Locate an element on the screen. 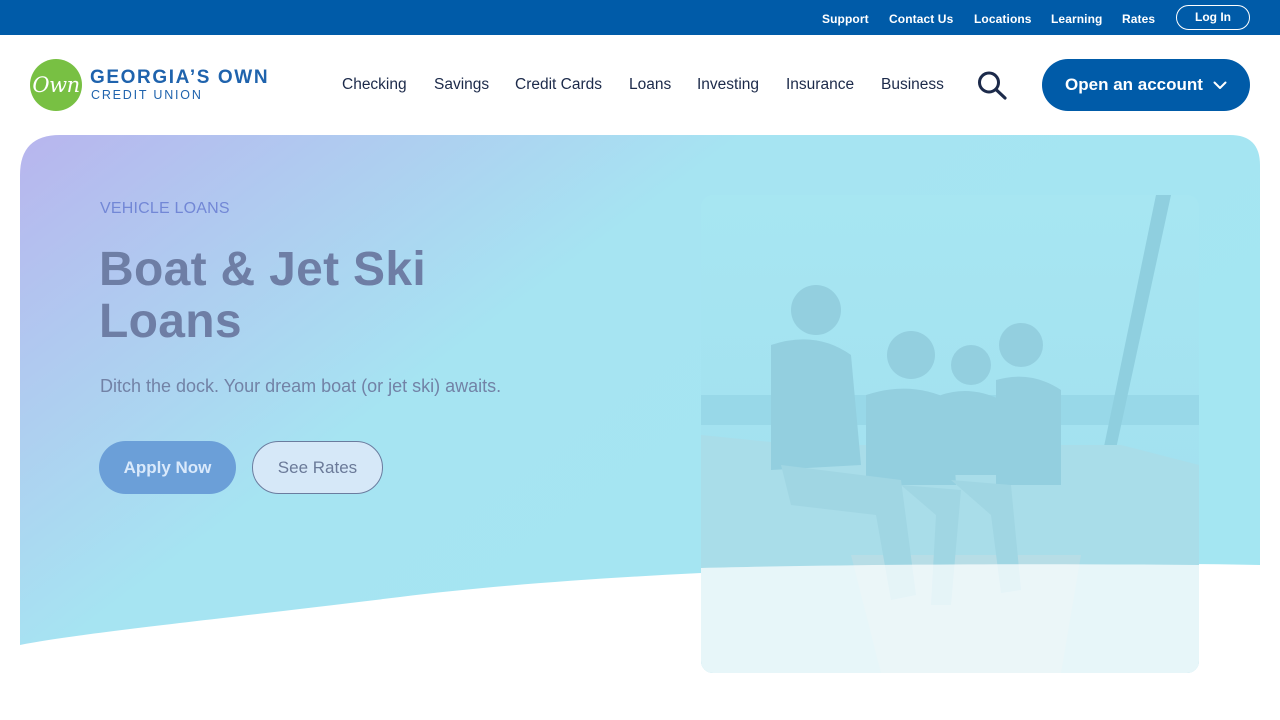 The height and width of the screenshot is (720, 1280). chevron-down-icon is located at coordinates (1220, 85).